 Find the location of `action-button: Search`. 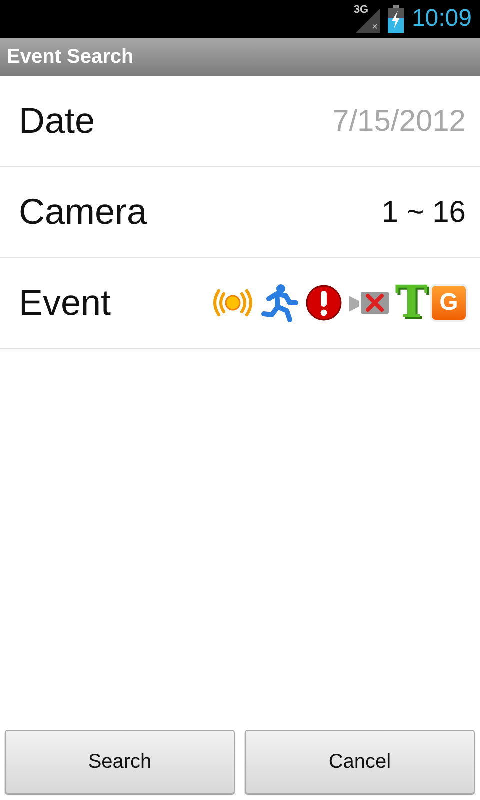

action-button: Search is located at coordinates (120, 762).